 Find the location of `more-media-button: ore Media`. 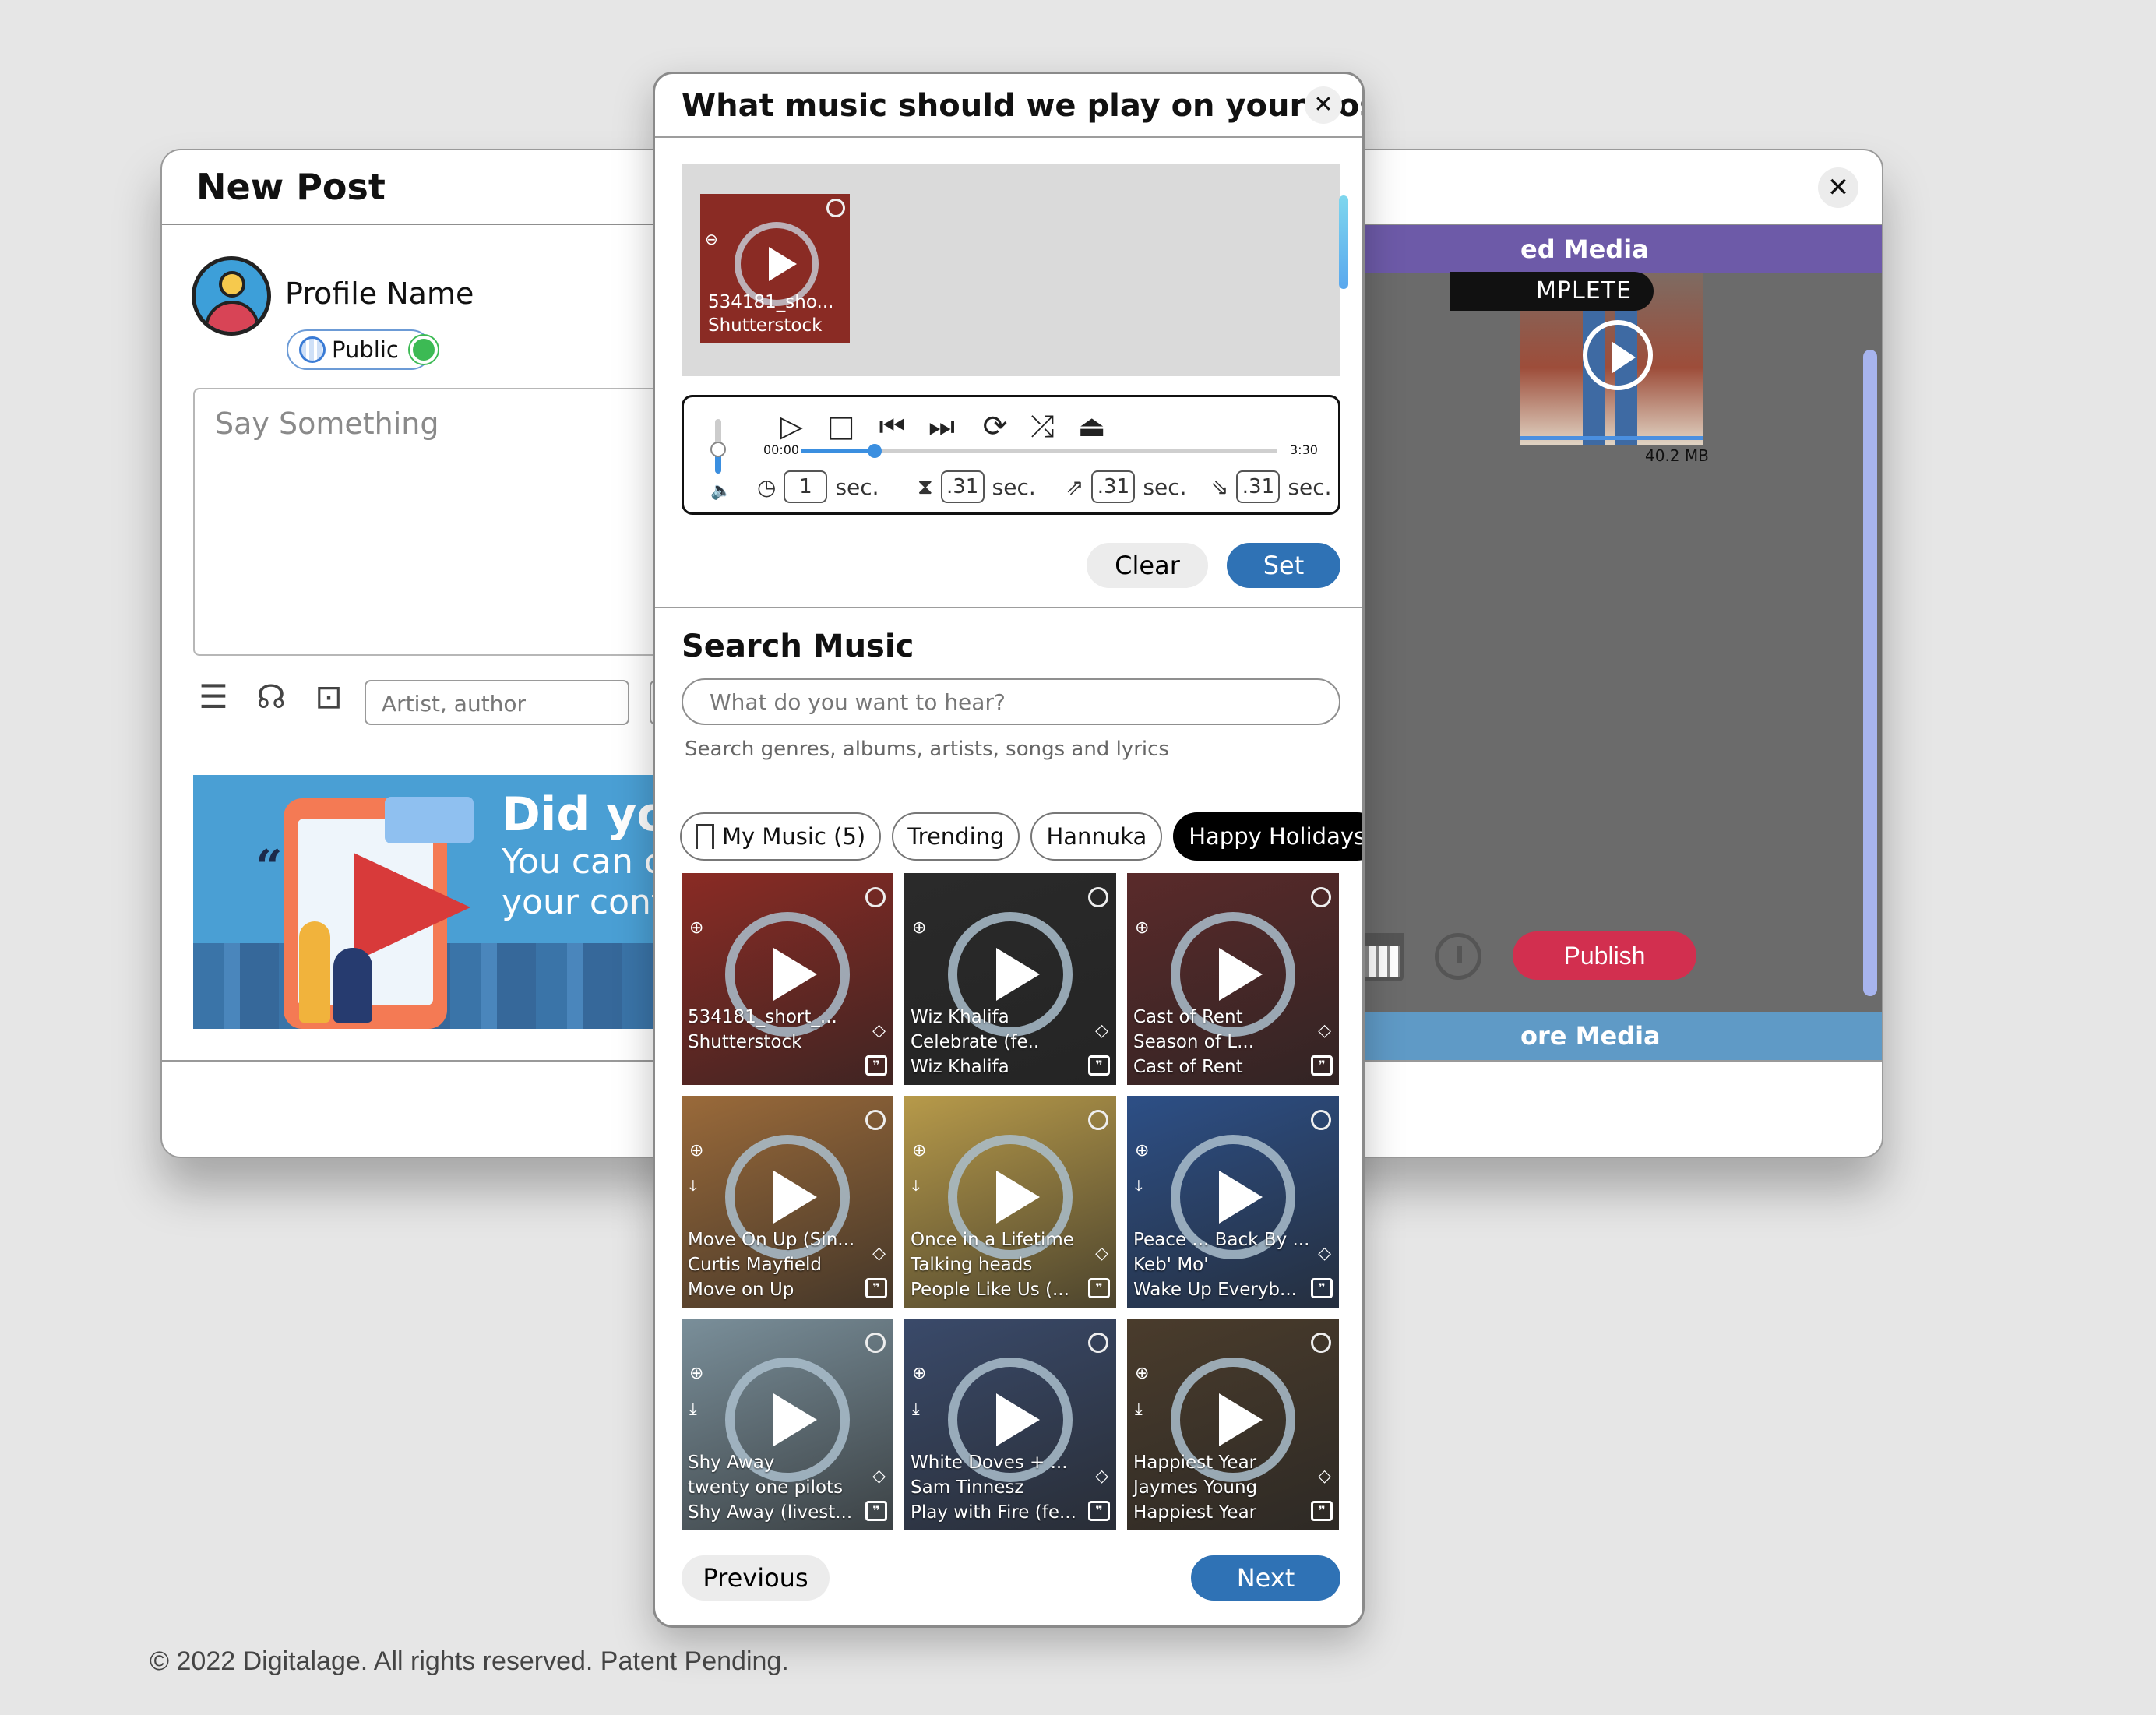

more-media-button: ore Media is located at coordinates (1623, 1036).